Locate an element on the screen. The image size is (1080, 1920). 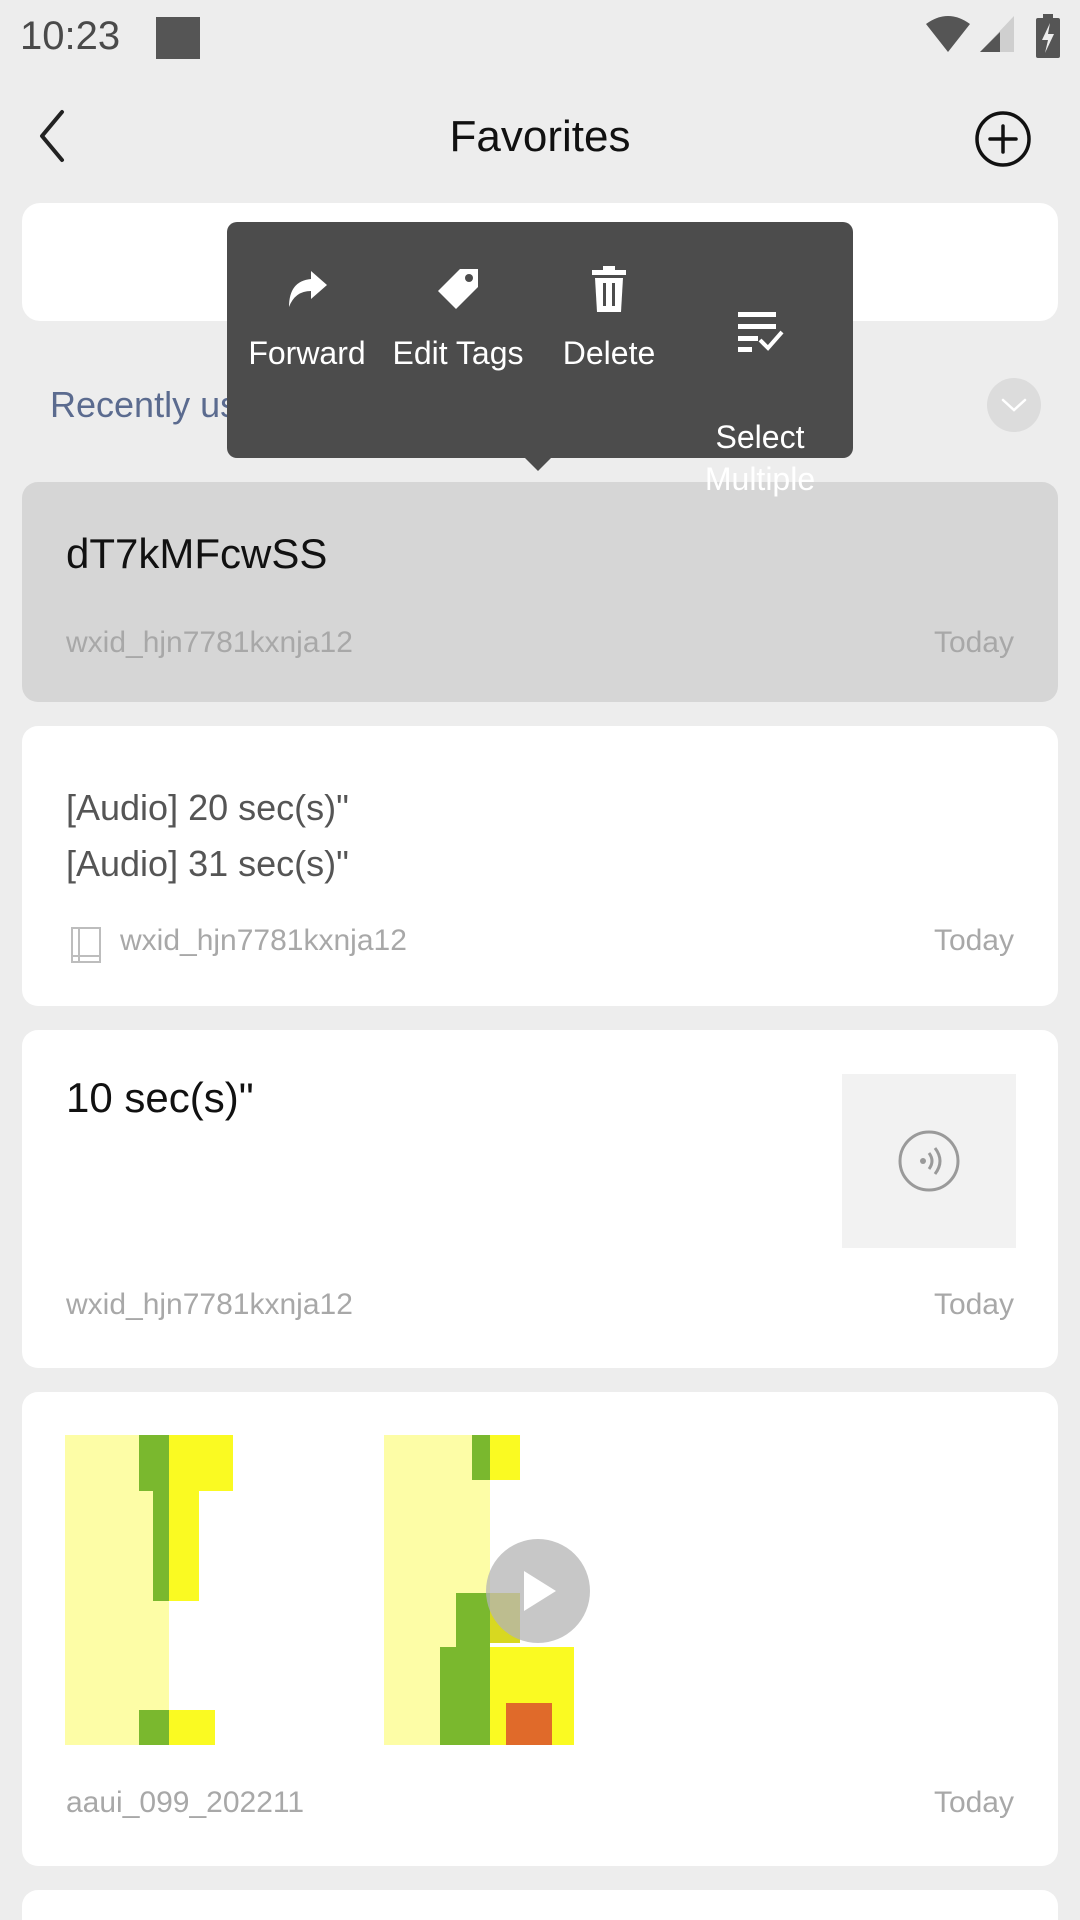
chevron-down-icon is located at coordinates (1014, 405).